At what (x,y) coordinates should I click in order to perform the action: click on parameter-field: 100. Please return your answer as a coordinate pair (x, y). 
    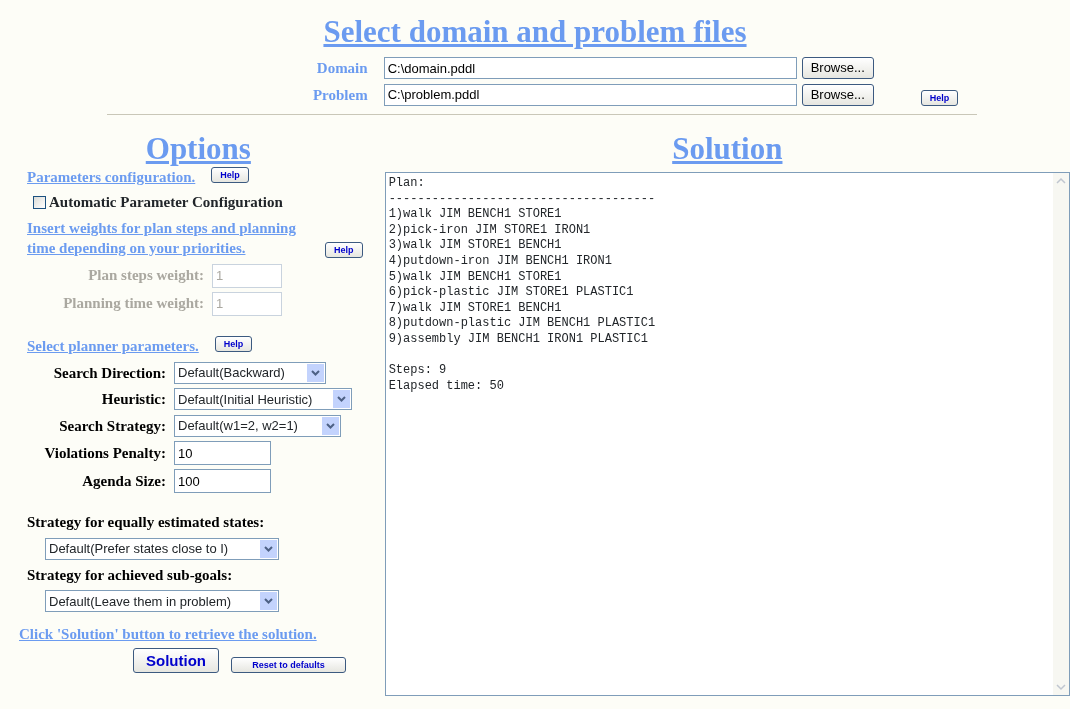
    Looking at the image, I should click on (222, 481).